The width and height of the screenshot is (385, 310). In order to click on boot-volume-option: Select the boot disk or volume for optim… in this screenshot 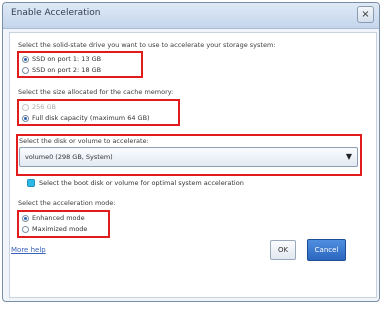, I will do `click(135, 183)`.